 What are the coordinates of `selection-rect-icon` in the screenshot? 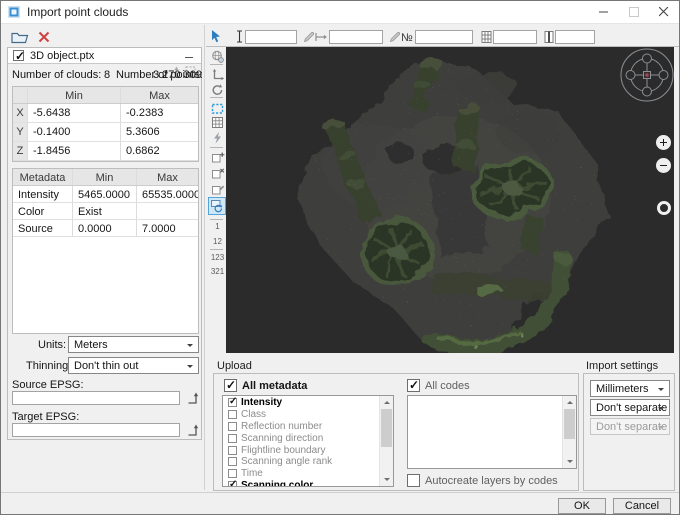 It's located at (217, 108).